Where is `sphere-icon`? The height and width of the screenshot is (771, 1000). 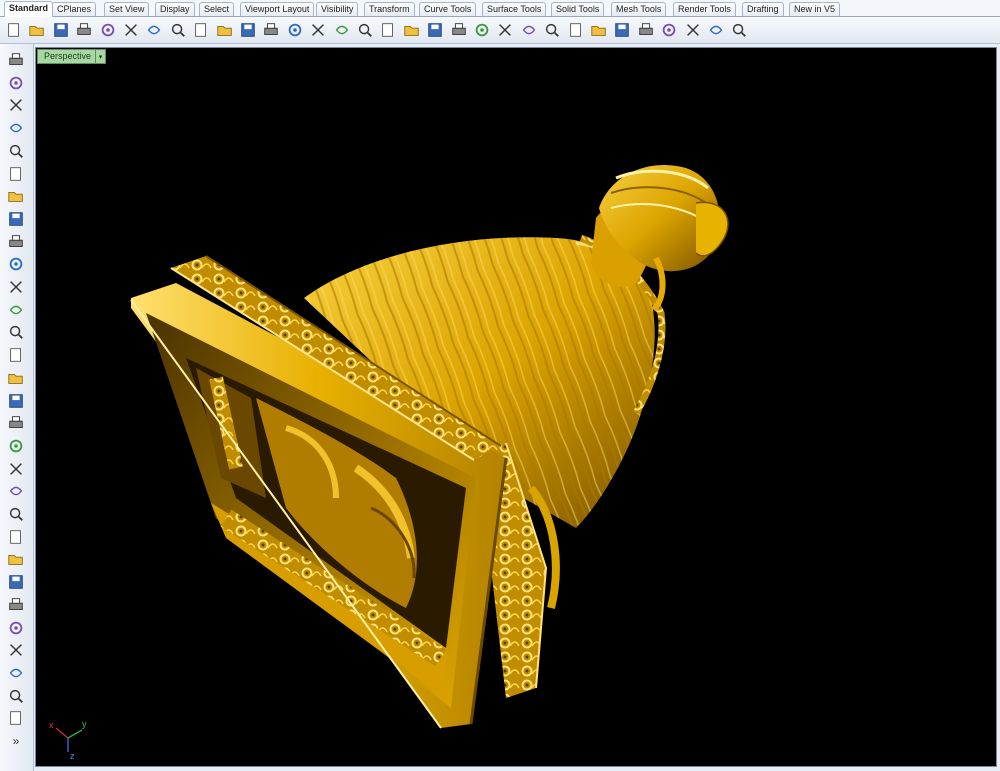 sphere-icon is located at coordinates (16, 355).